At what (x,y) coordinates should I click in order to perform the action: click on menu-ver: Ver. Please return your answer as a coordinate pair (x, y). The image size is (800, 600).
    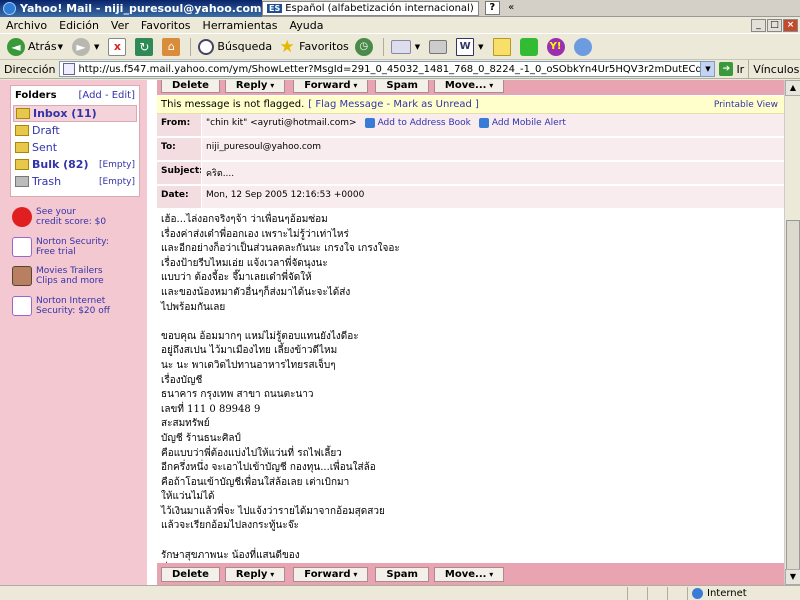
    Looking at the image, I should click on (120, 25).